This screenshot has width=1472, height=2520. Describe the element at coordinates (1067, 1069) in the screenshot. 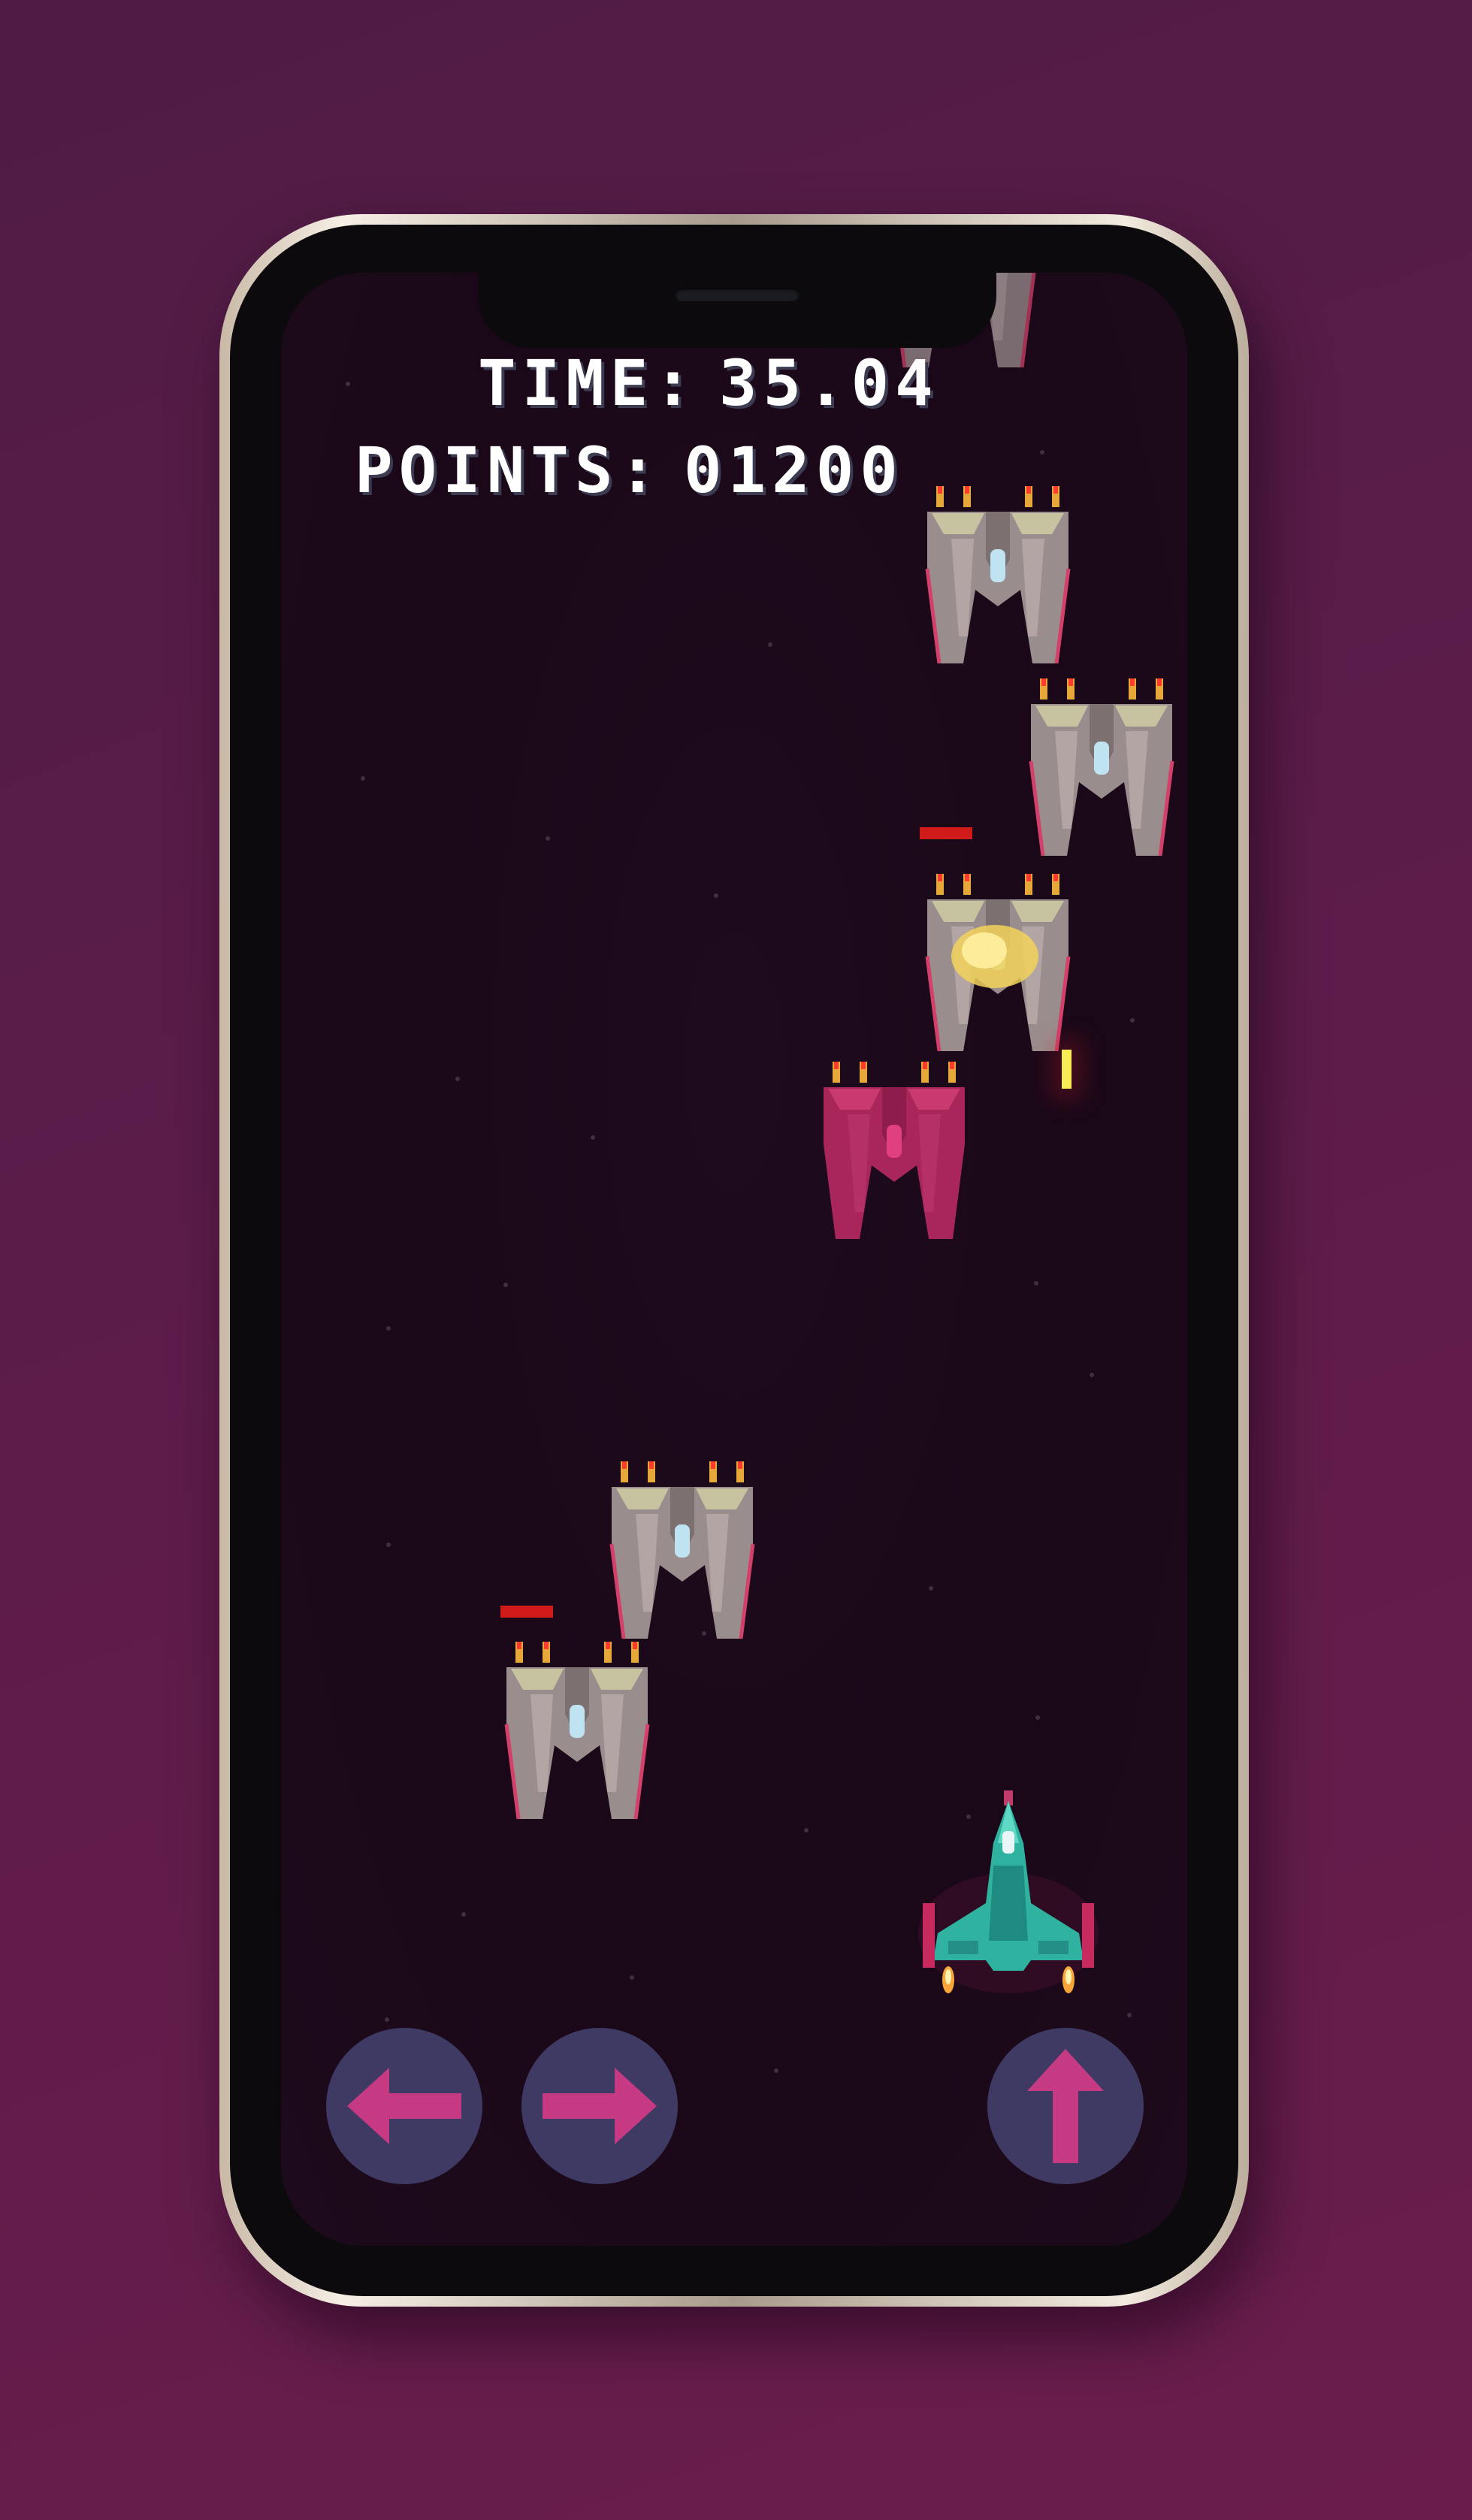

I see `bullet` at that location.